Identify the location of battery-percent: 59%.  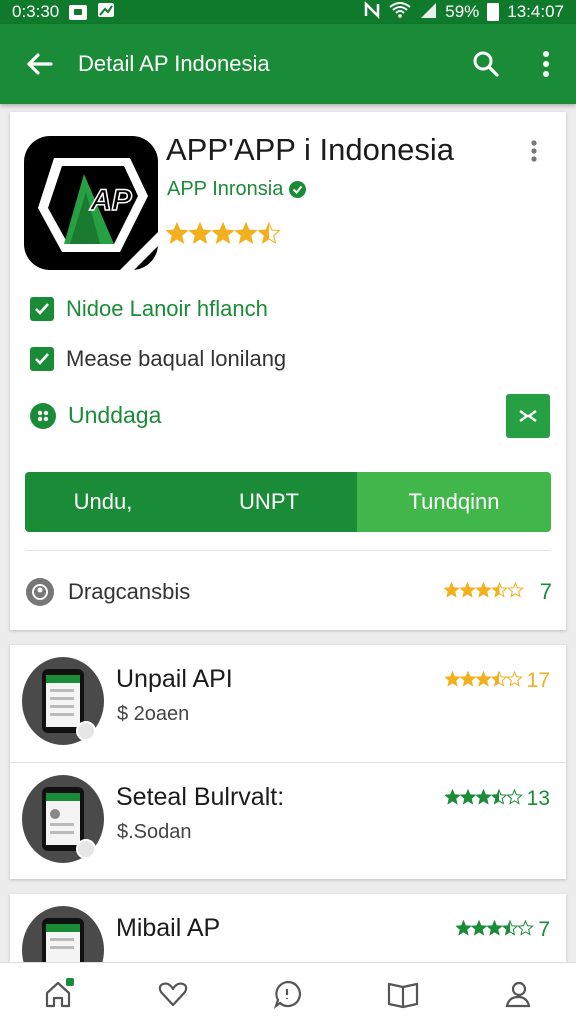
(462, 11).